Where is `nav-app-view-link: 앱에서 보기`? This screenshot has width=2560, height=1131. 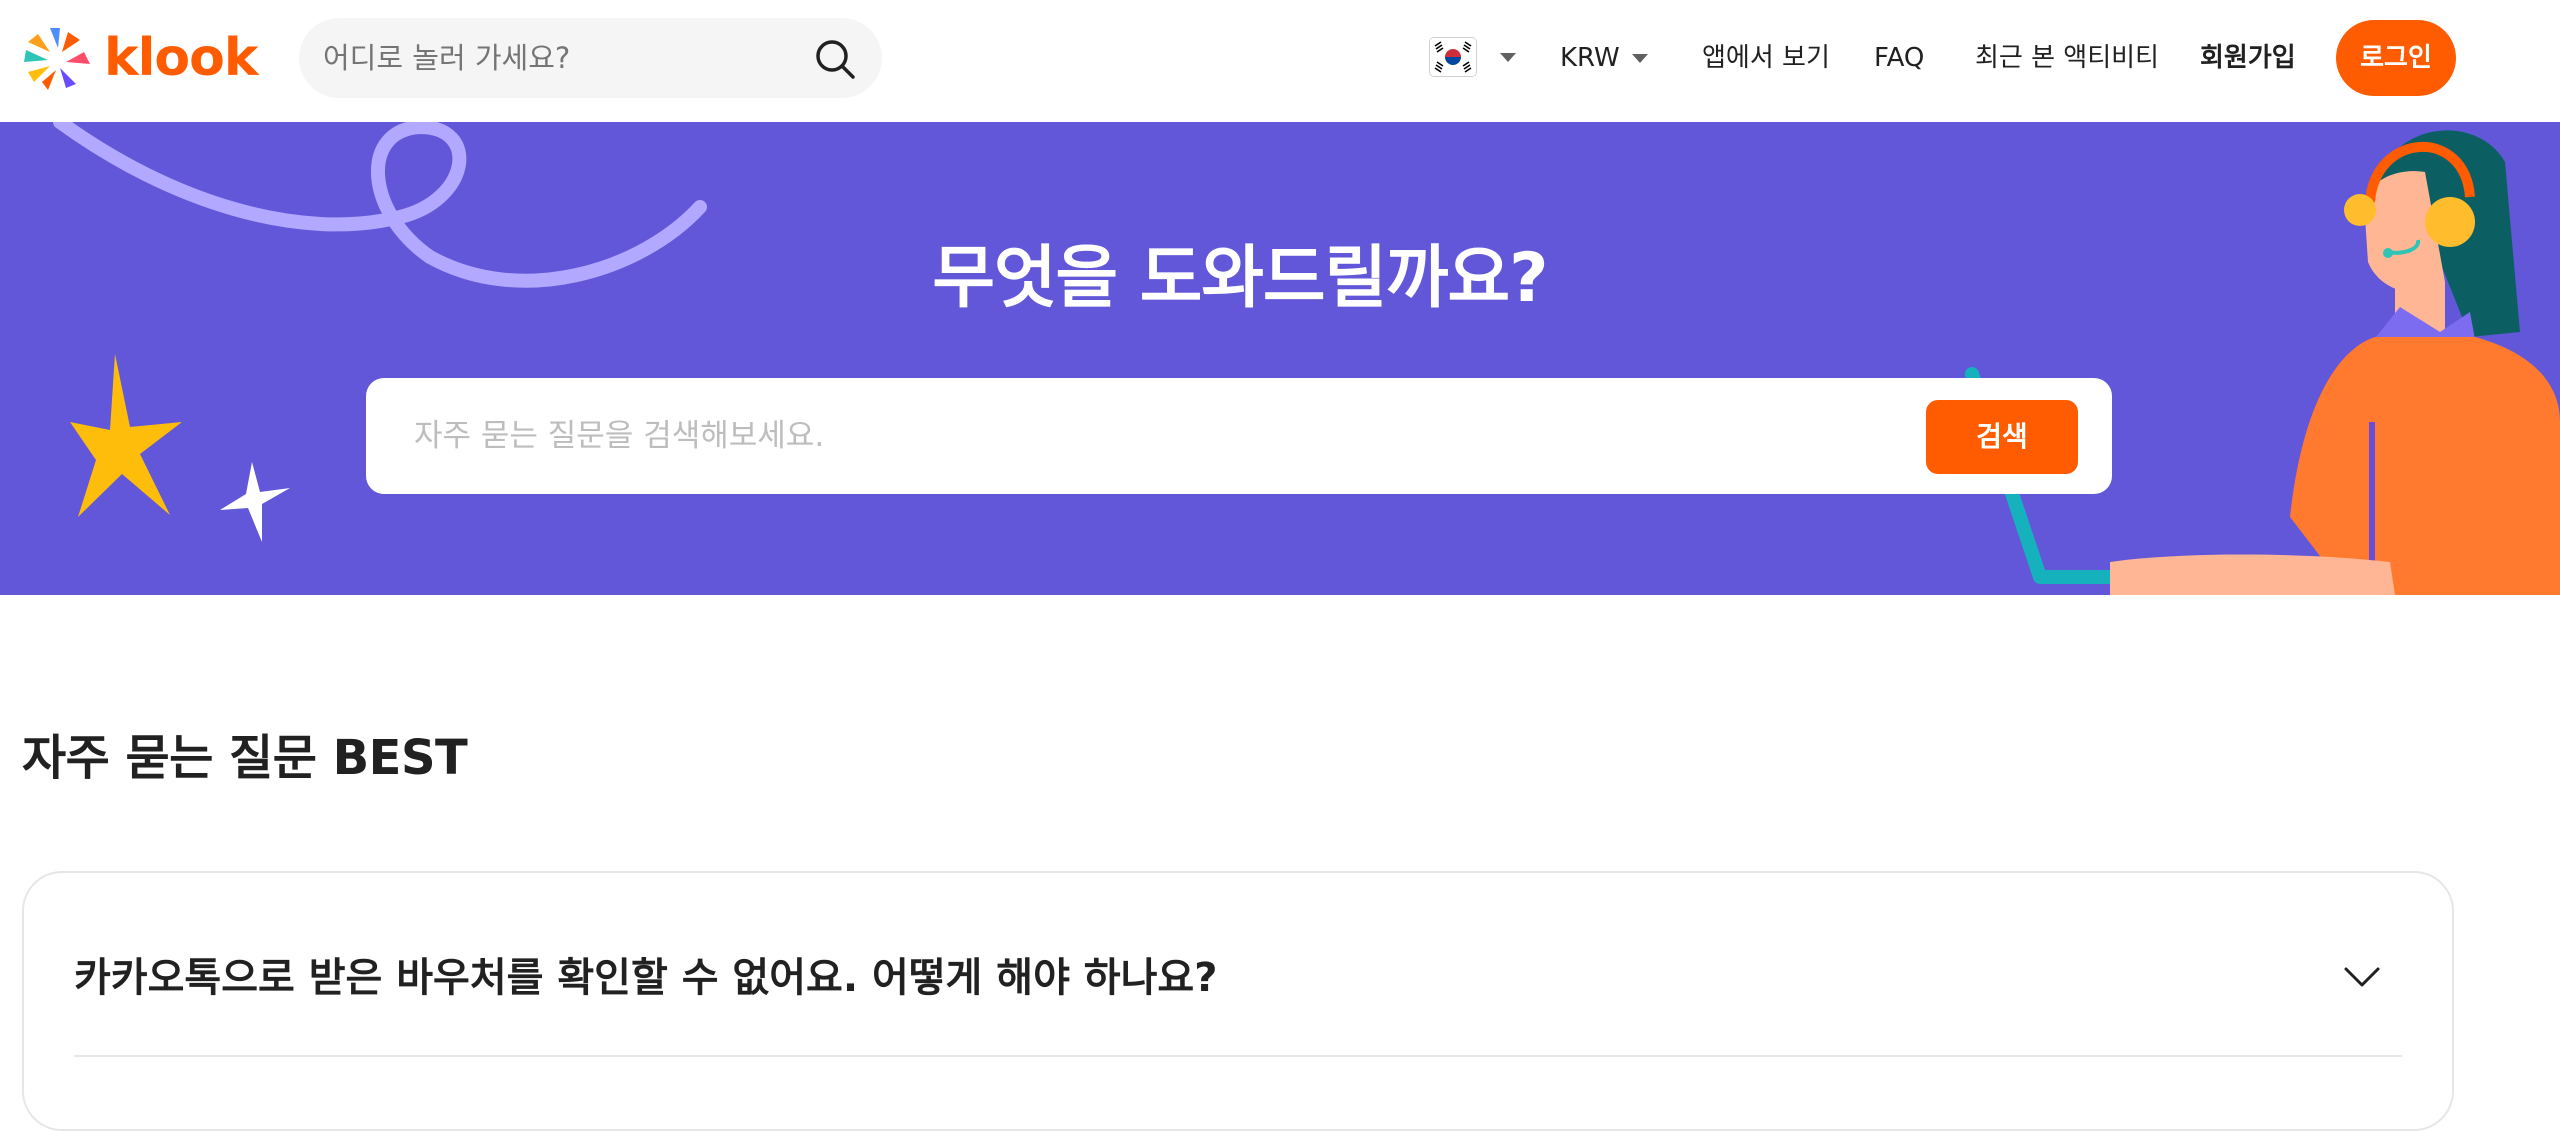 nav-app-view-link: 앱에서 보기 is located at coordinates (1766, 58).